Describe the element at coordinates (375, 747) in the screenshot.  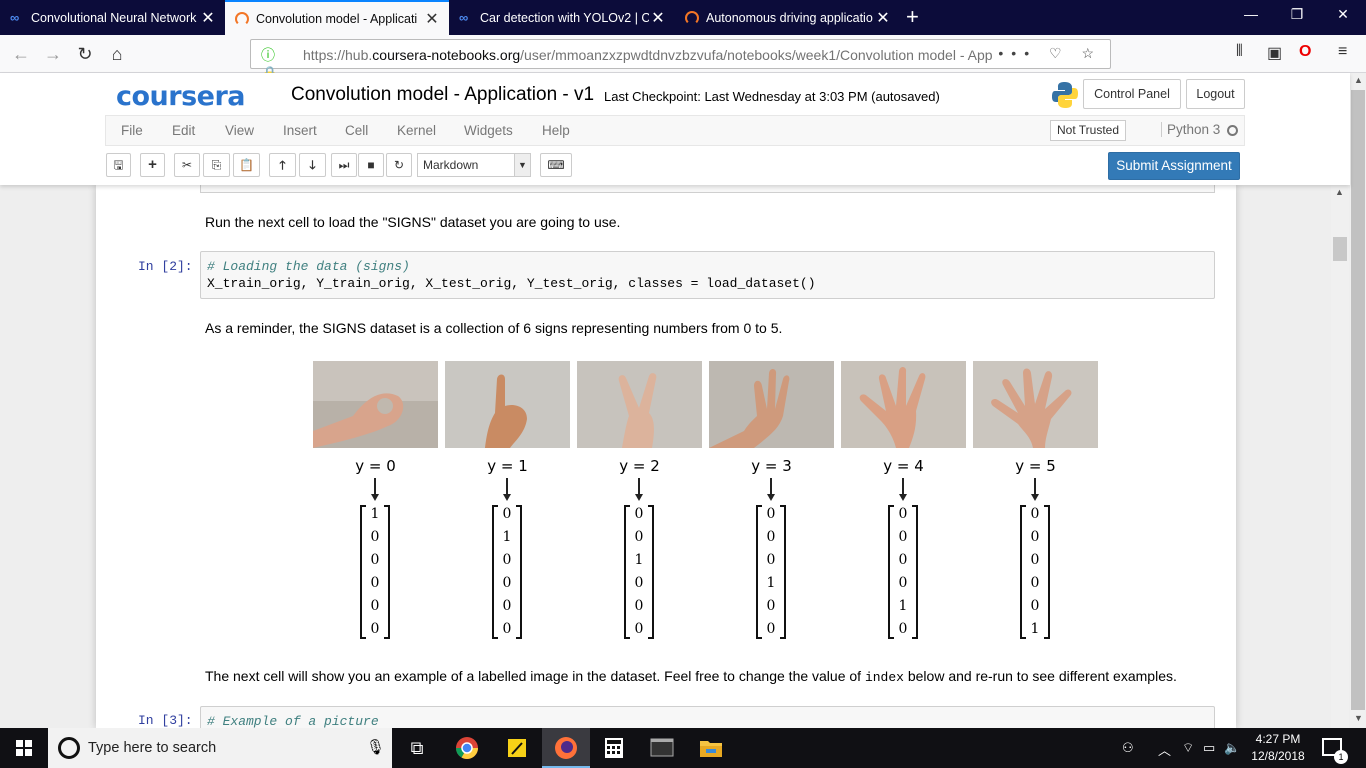
I see `microphone-icon: 🎙` at that location.